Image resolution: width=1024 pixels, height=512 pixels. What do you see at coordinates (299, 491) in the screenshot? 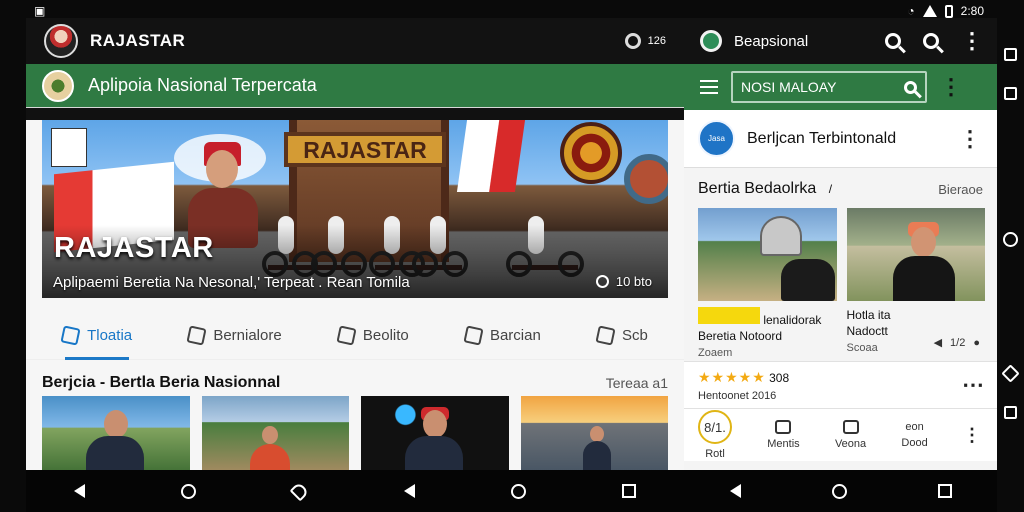
I see `heart-icon` at bounding box center [299, 491].